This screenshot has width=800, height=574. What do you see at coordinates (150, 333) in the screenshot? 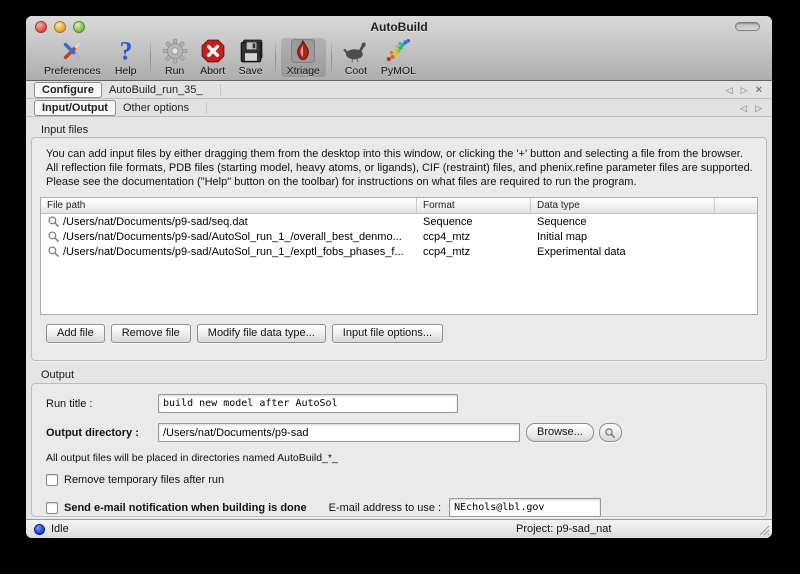
I see `remove-file-button: Remove file` at bounding box center [150, 333].